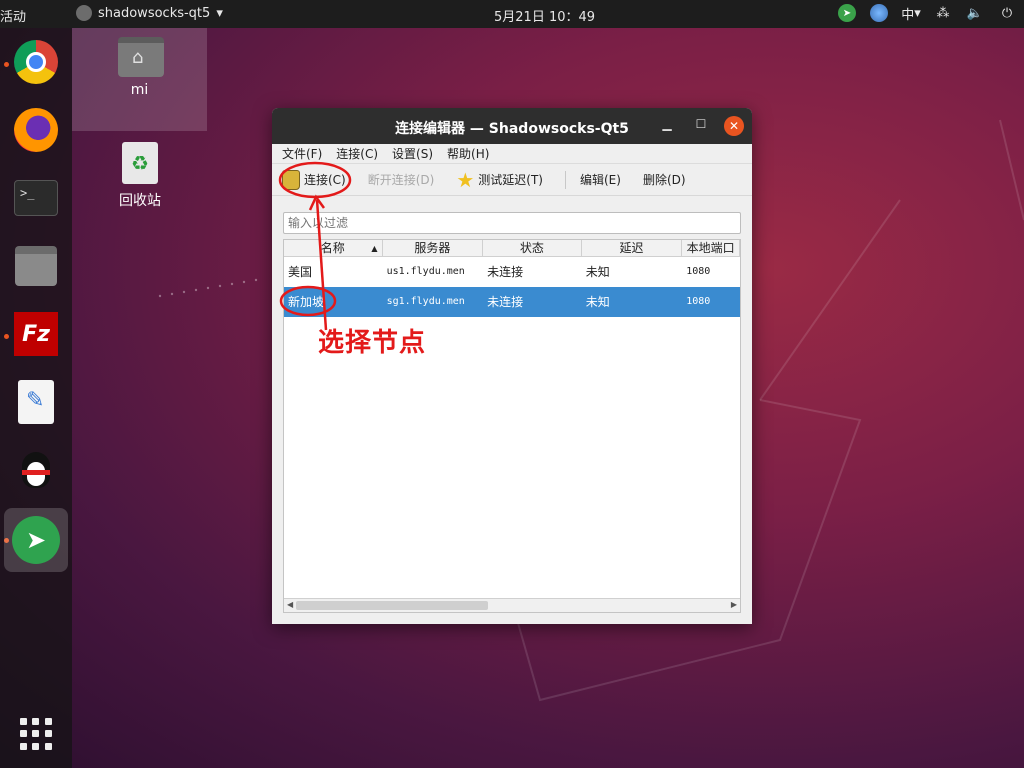 The width and height of the screenshot is (1024, 768). Describe the element at coordinates (140, 163) in the screenshot. I see `recycle-icon: ♻` at that location.